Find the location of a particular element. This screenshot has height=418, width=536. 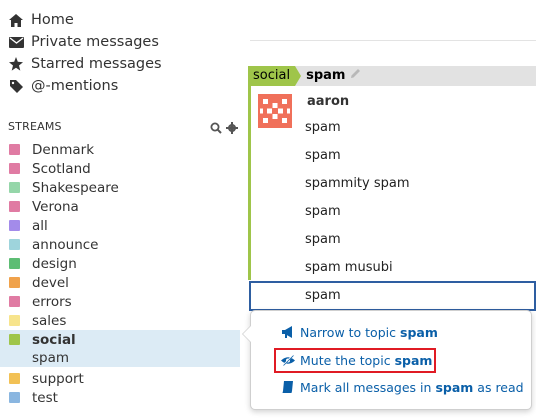

selected-message-outline is located at coordinates (392, 296).